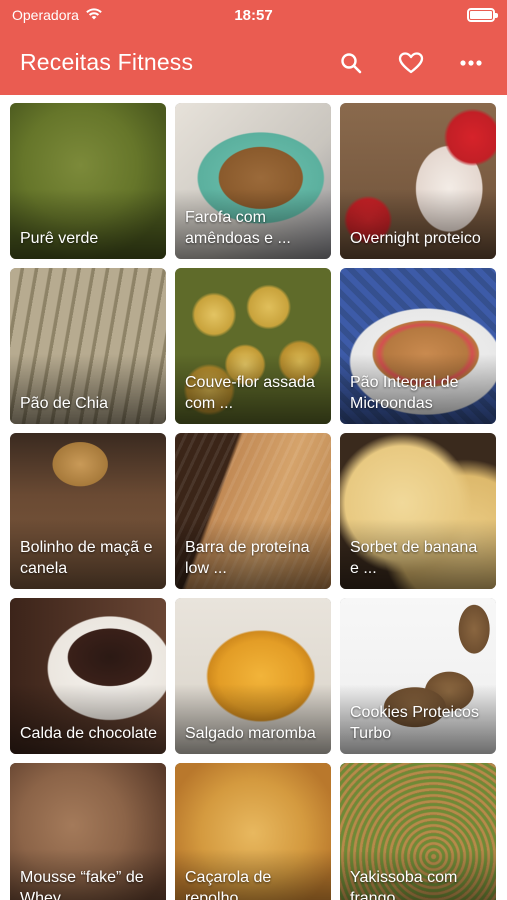 This screenshot has width=507, height=900. Describe the element at coordinates (253, 62) in the screenshot. I see `app-bar: Receitas Fitness` at that location.